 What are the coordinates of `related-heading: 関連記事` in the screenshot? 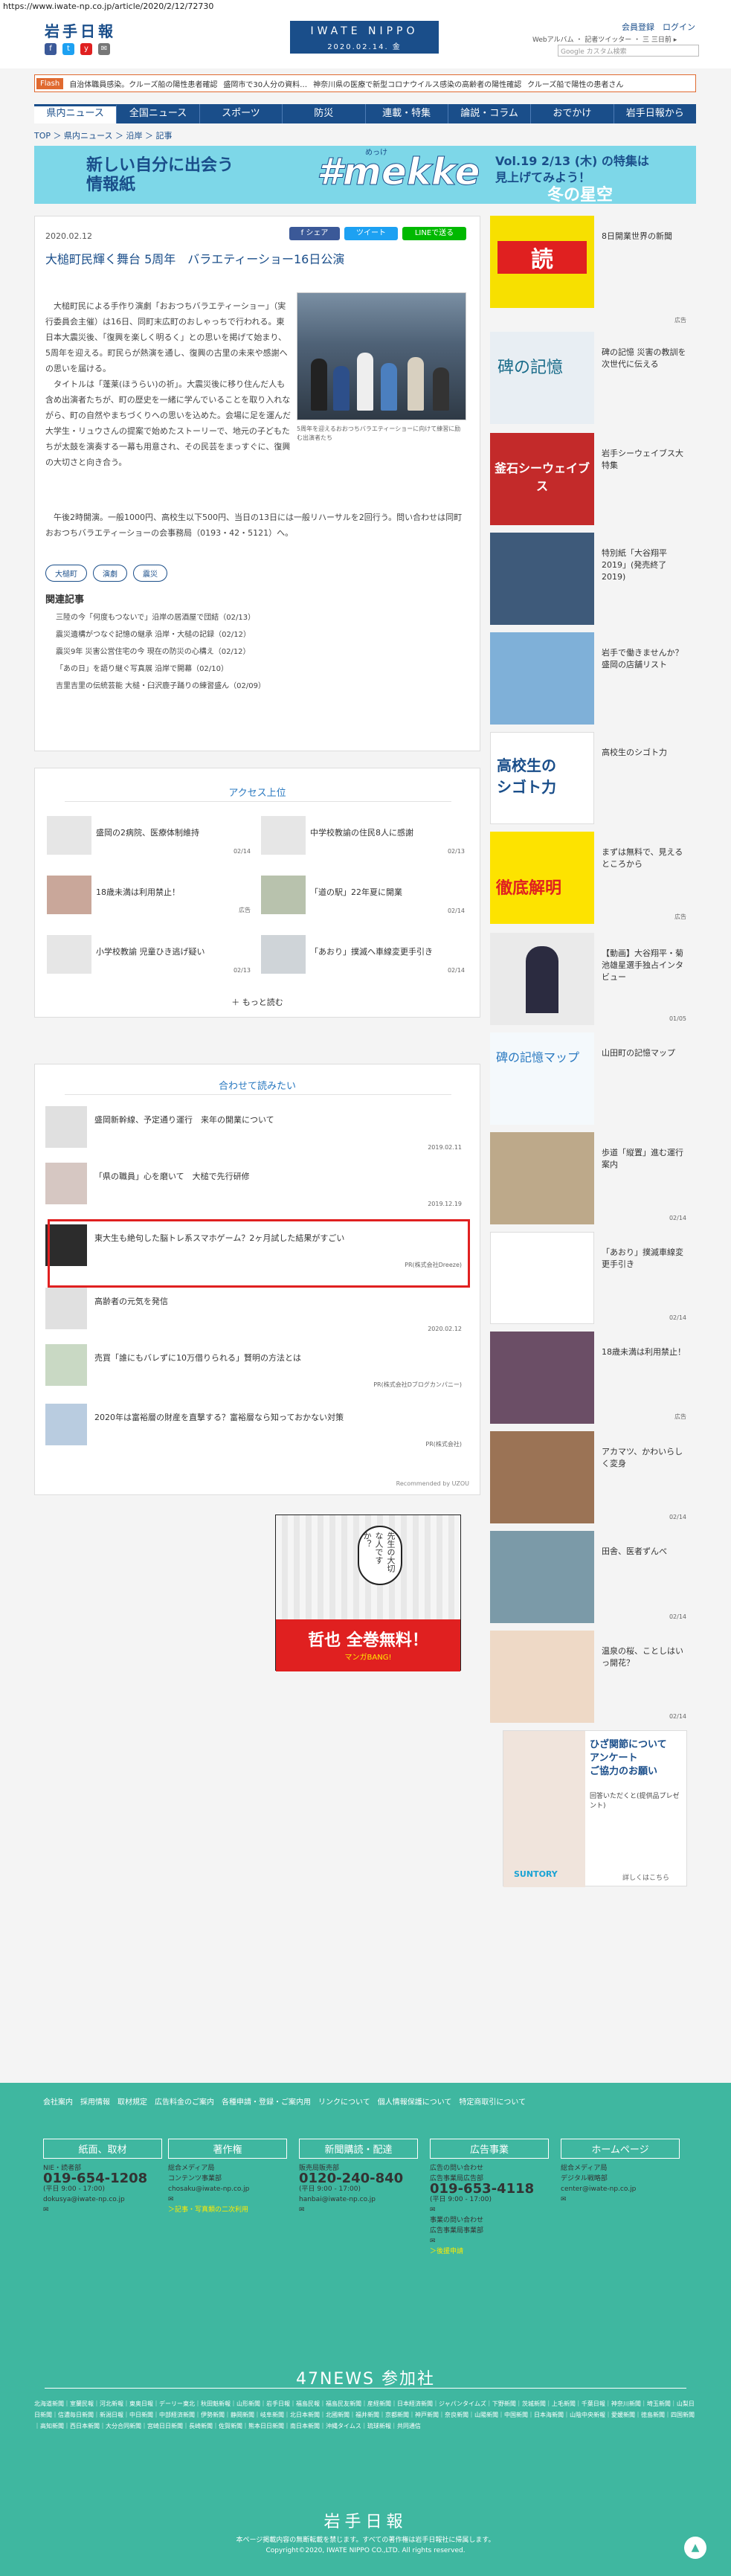 It's located at (65, 600).